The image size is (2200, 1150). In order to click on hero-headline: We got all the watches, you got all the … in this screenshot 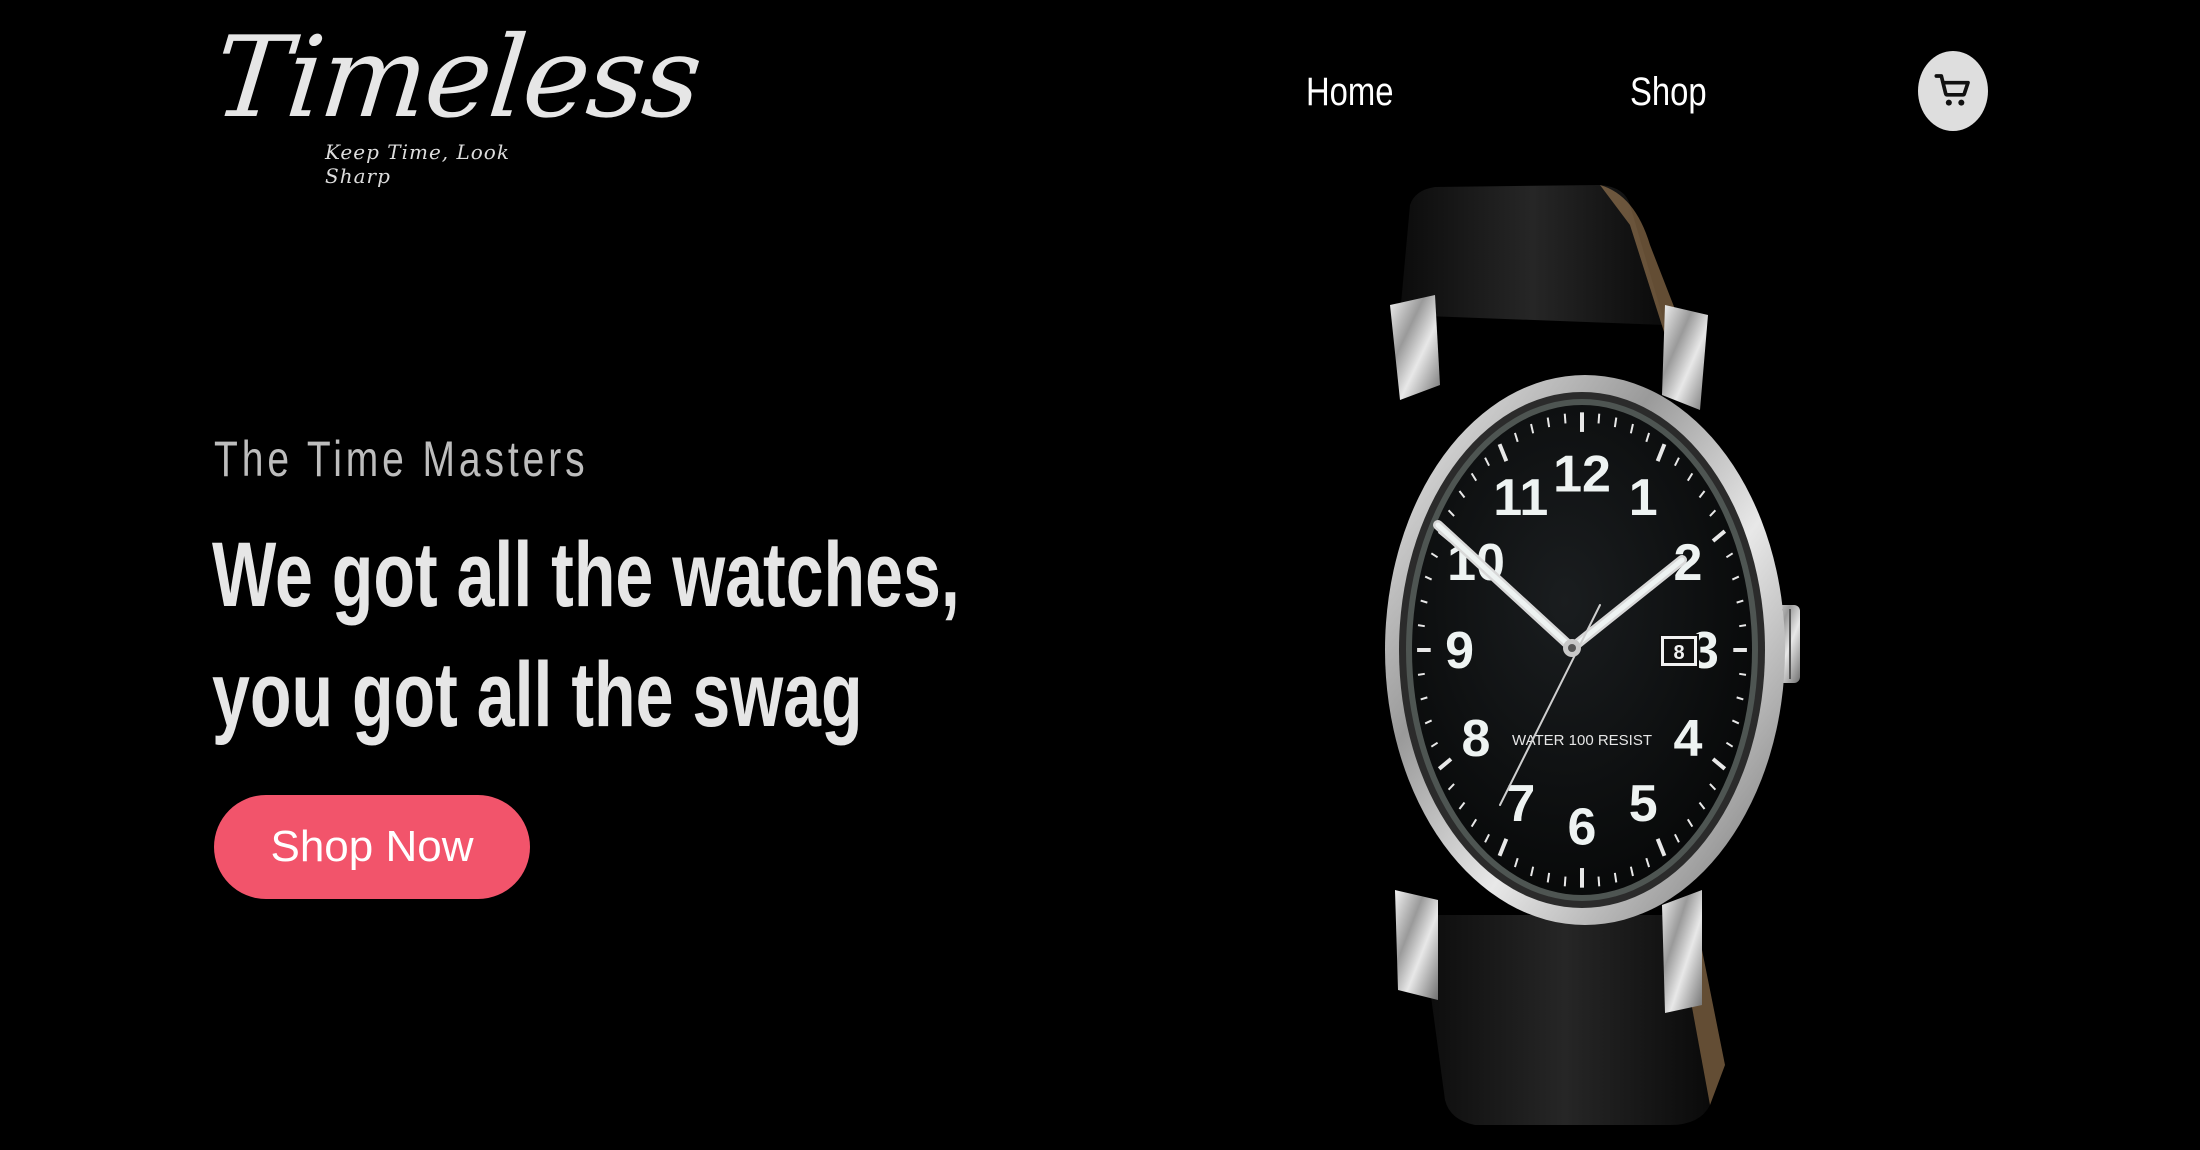, I will do `click(586, 635)`.